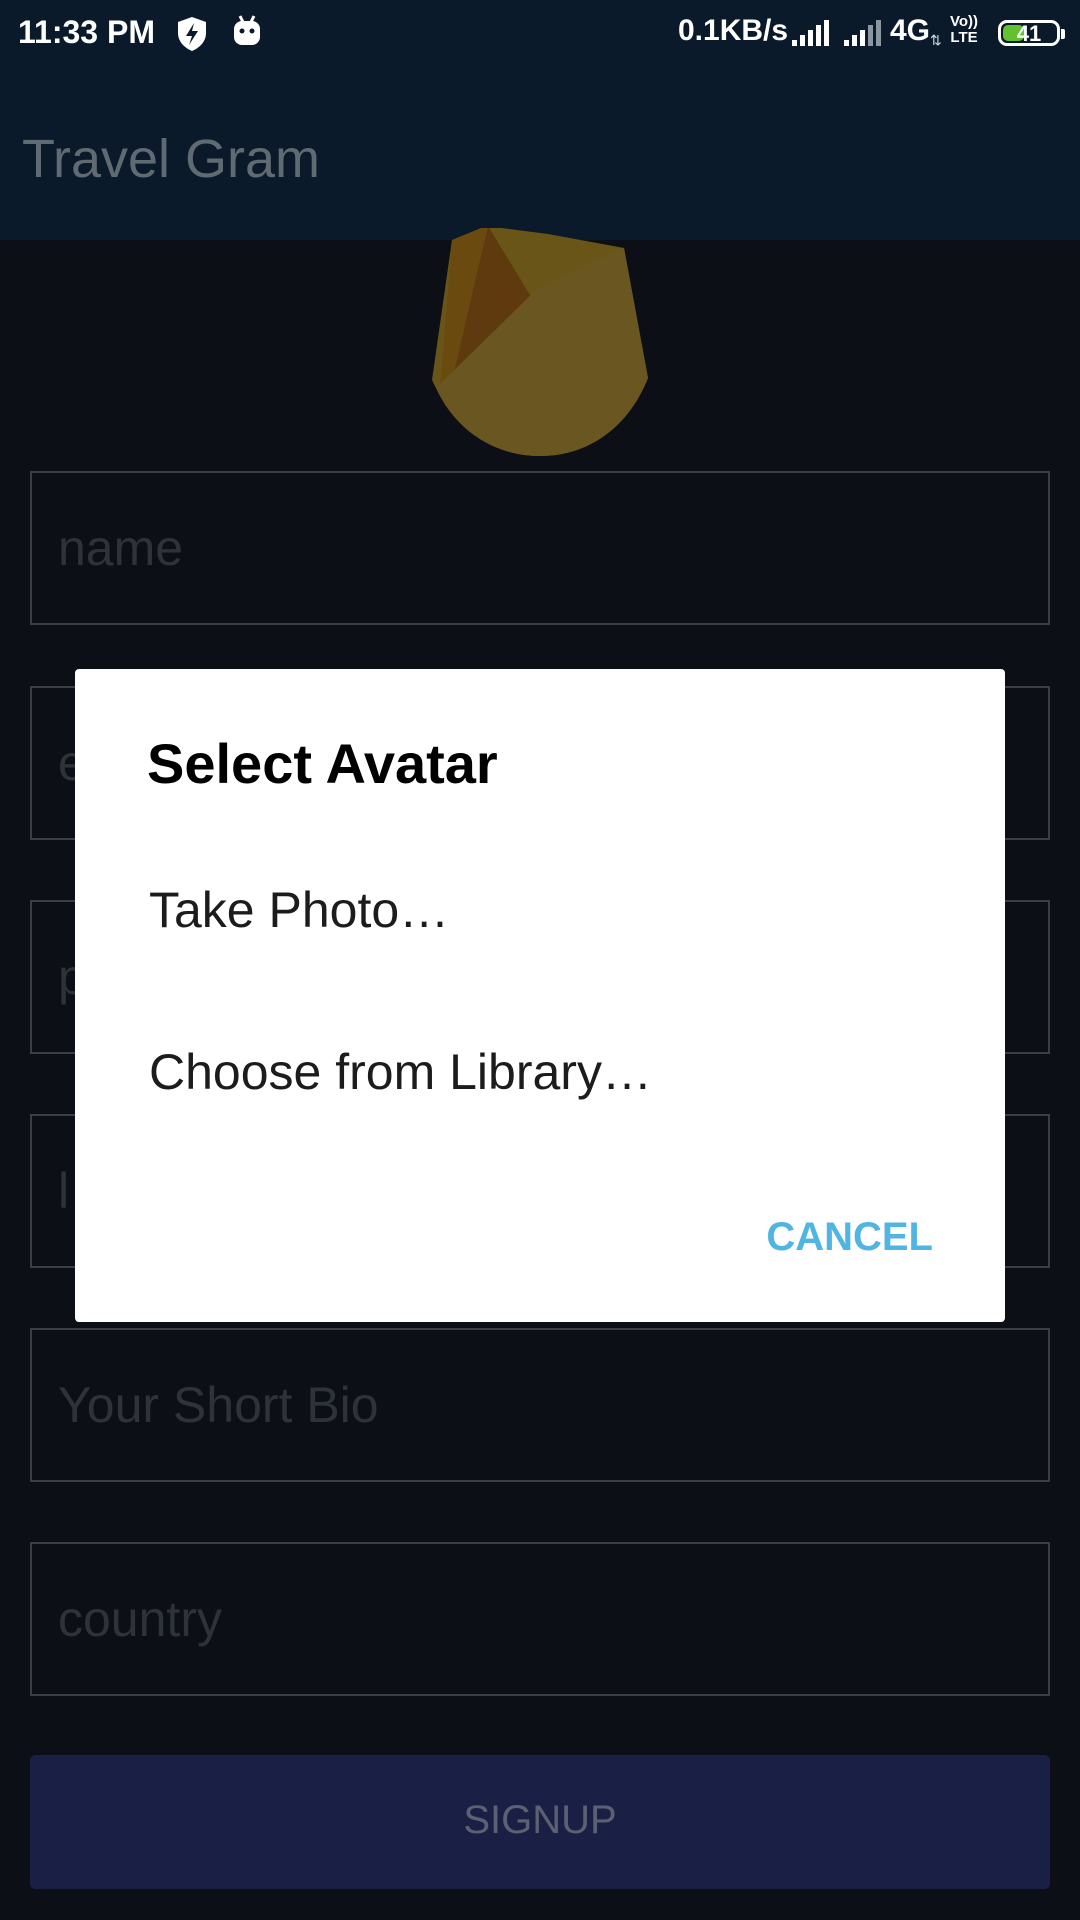 The height and width of the screenshot is (1920, 1080). I want to click on battery-icon: 41, so click(1031, 33).